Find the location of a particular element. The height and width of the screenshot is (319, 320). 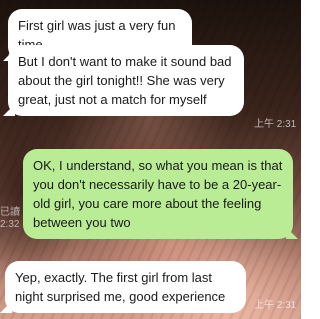

read-label: 已讀 is located at coordinates (10, 212).